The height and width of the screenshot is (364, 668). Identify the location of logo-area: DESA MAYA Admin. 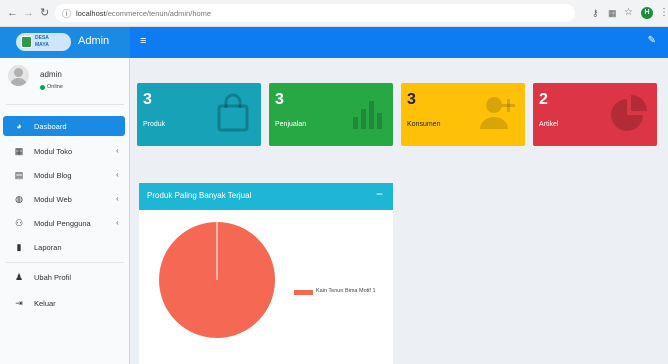
(65, 42).